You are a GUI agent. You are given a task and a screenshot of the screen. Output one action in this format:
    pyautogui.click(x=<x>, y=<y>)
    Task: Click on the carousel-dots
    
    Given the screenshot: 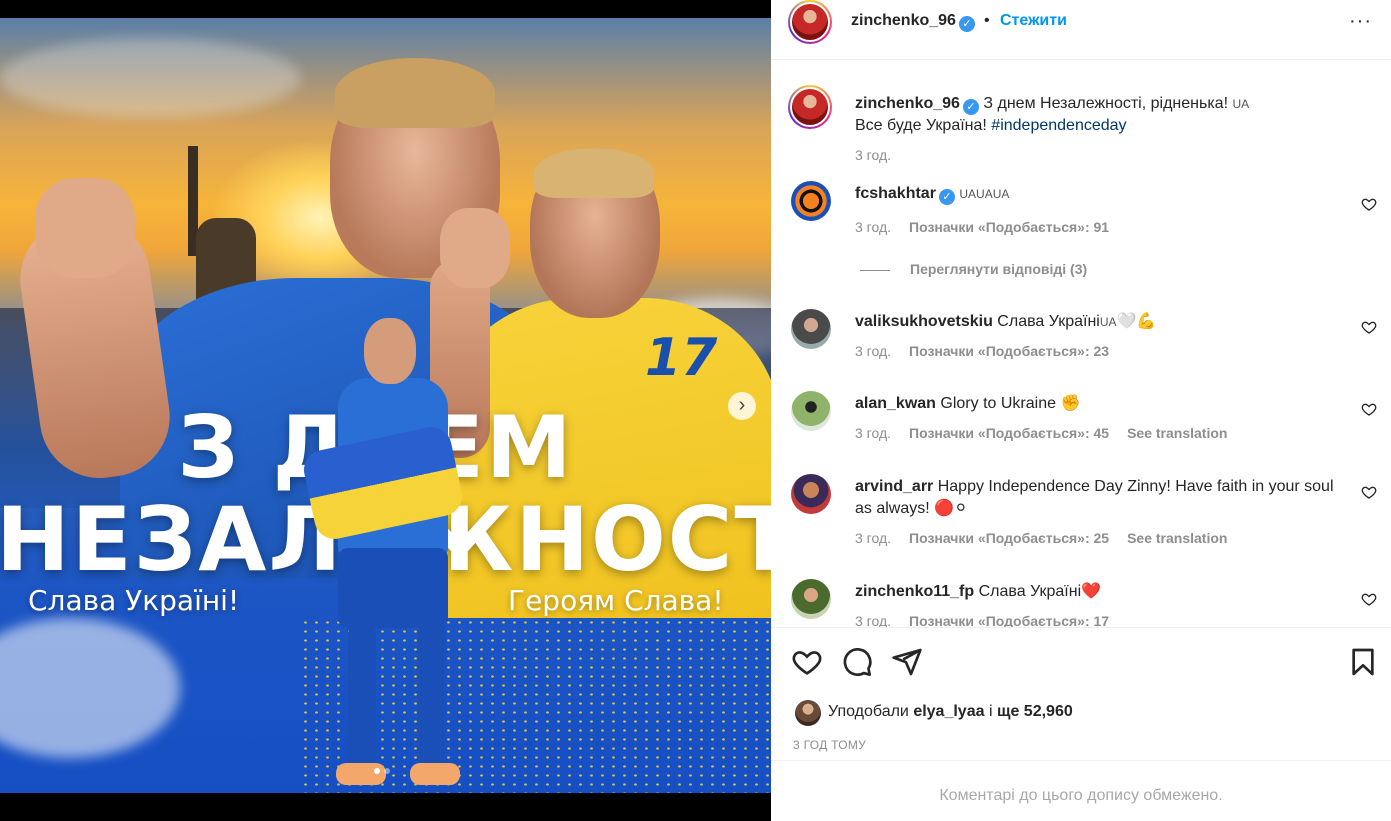 What is the action you would take?
    pyautogui.click(x=382, y=771)
    